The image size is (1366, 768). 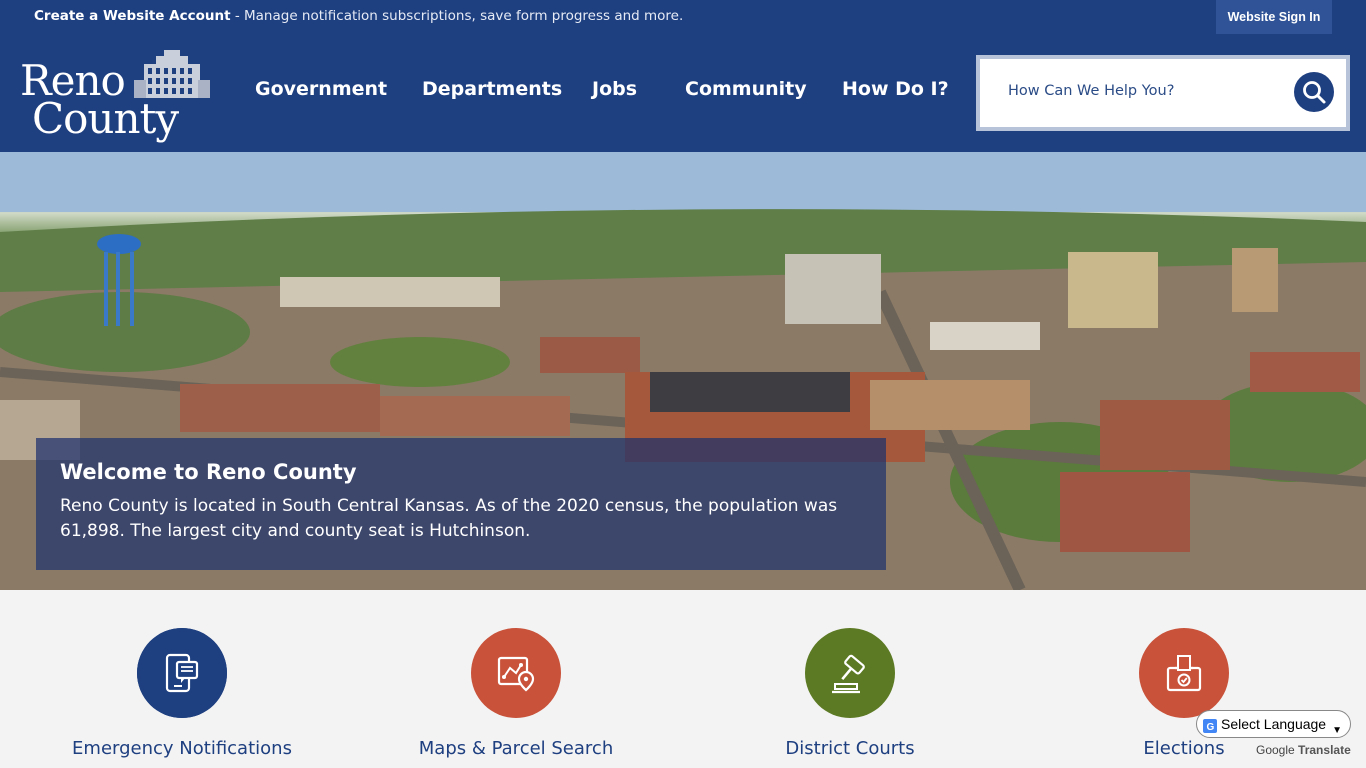 I want to click on search-button, so click(x=1314, y=92).